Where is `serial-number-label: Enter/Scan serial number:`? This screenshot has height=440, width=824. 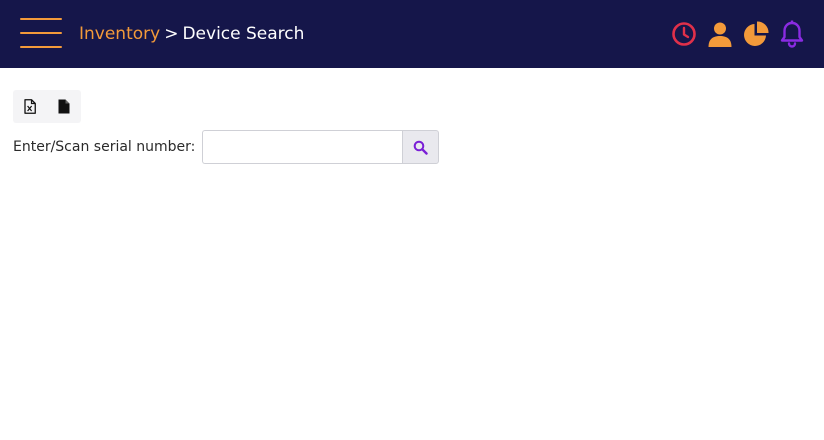
serial-number-label: Enter/Scan serial number: is located at coordinates (104, 147).